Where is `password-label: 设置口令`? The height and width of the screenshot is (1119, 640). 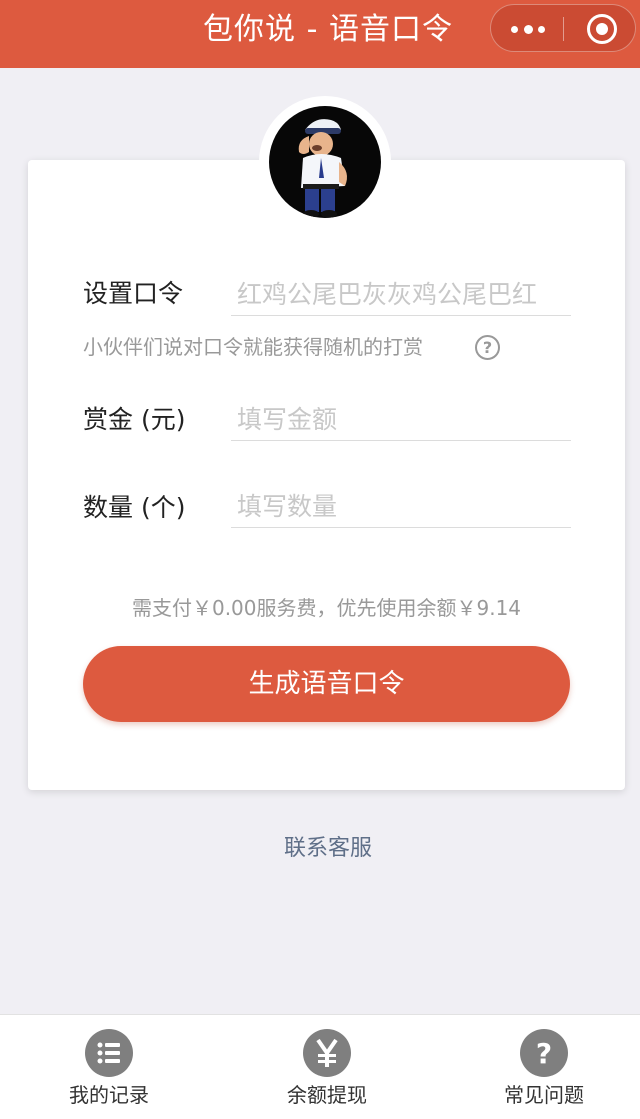
password-label: 设置口令 is located at coordinates (133, 293).